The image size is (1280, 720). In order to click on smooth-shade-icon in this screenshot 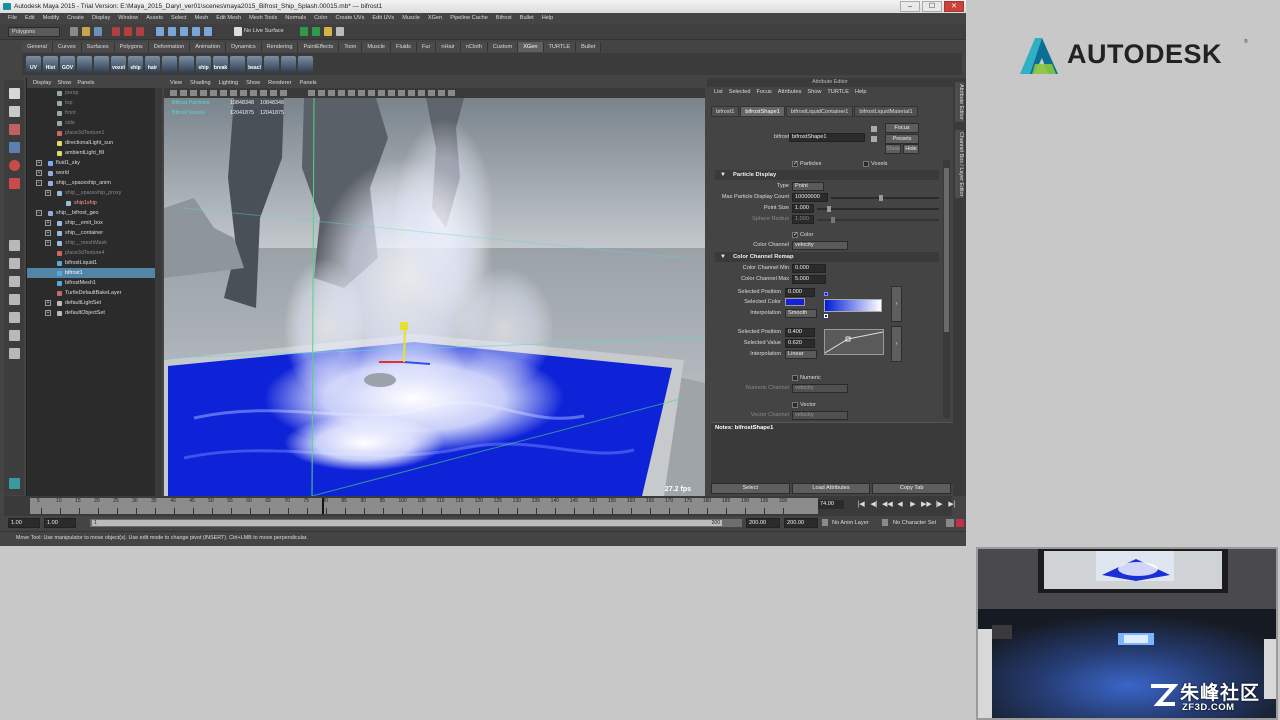, I will do `click(321, 93)`.